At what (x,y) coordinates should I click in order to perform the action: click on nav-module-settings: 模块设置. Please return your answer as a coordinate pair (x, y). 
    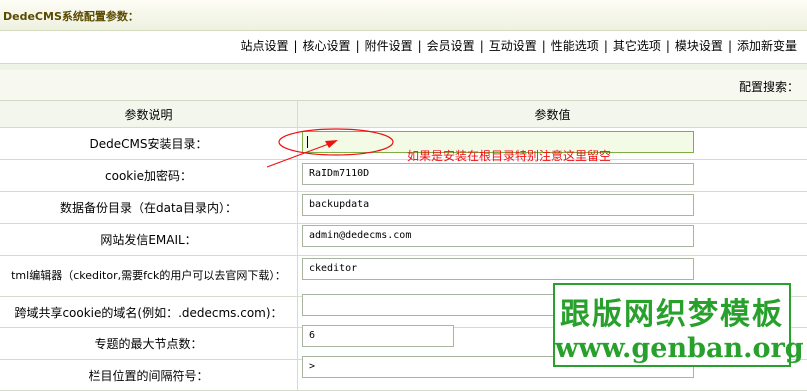
    Looking at the image, I should click on (699, 46).